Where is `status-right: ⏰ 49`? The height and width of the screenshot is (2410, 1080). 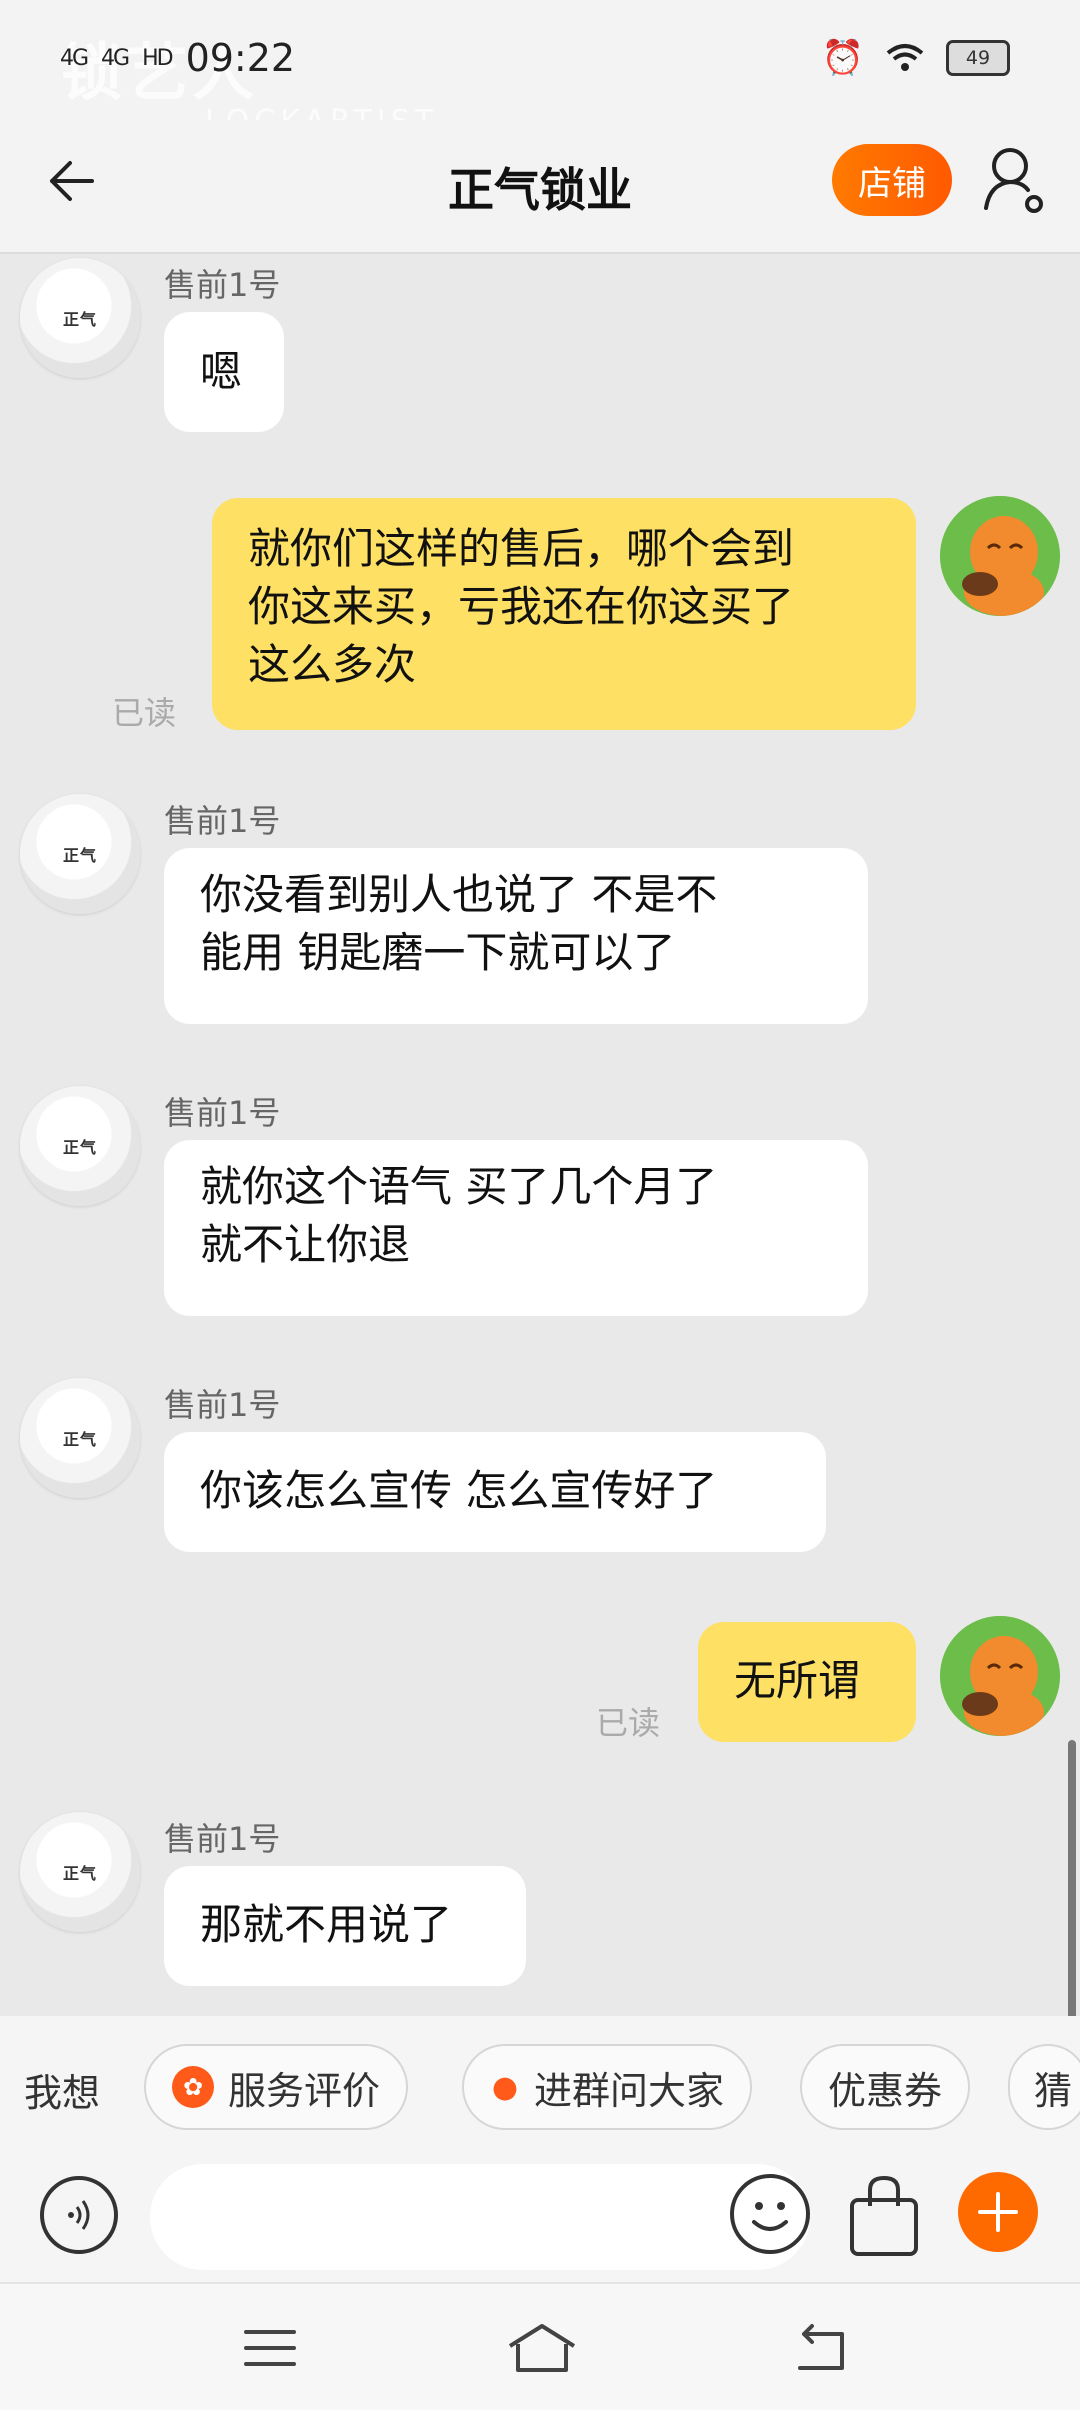
status-right: ⏰ 49 is located at coordinates (916, 58).